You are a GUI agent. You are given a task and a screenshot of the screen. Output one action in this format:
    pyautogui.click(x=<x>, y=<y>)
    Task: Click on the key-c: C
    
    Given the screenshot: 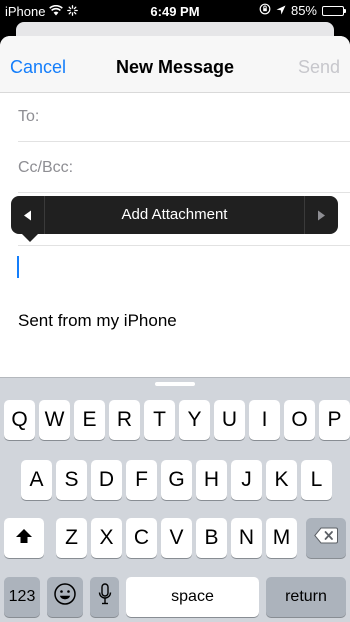 What is the action you would take?
    pyautogui.click(x=141, y=538)
    